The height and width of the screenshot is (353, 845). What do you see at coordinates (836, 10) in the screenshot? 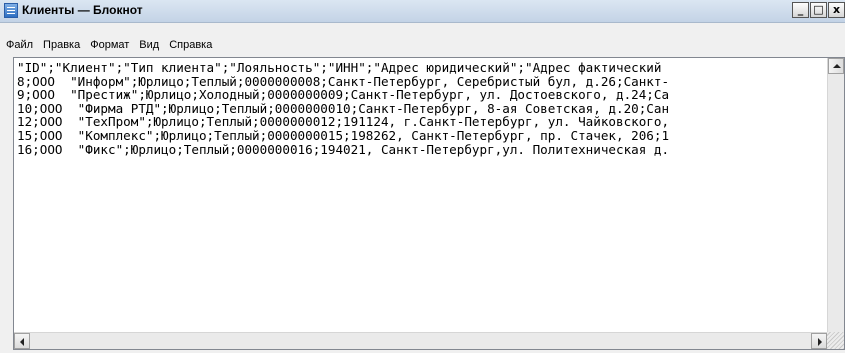
I see `close-button: x` at bounding box center [836, 10].